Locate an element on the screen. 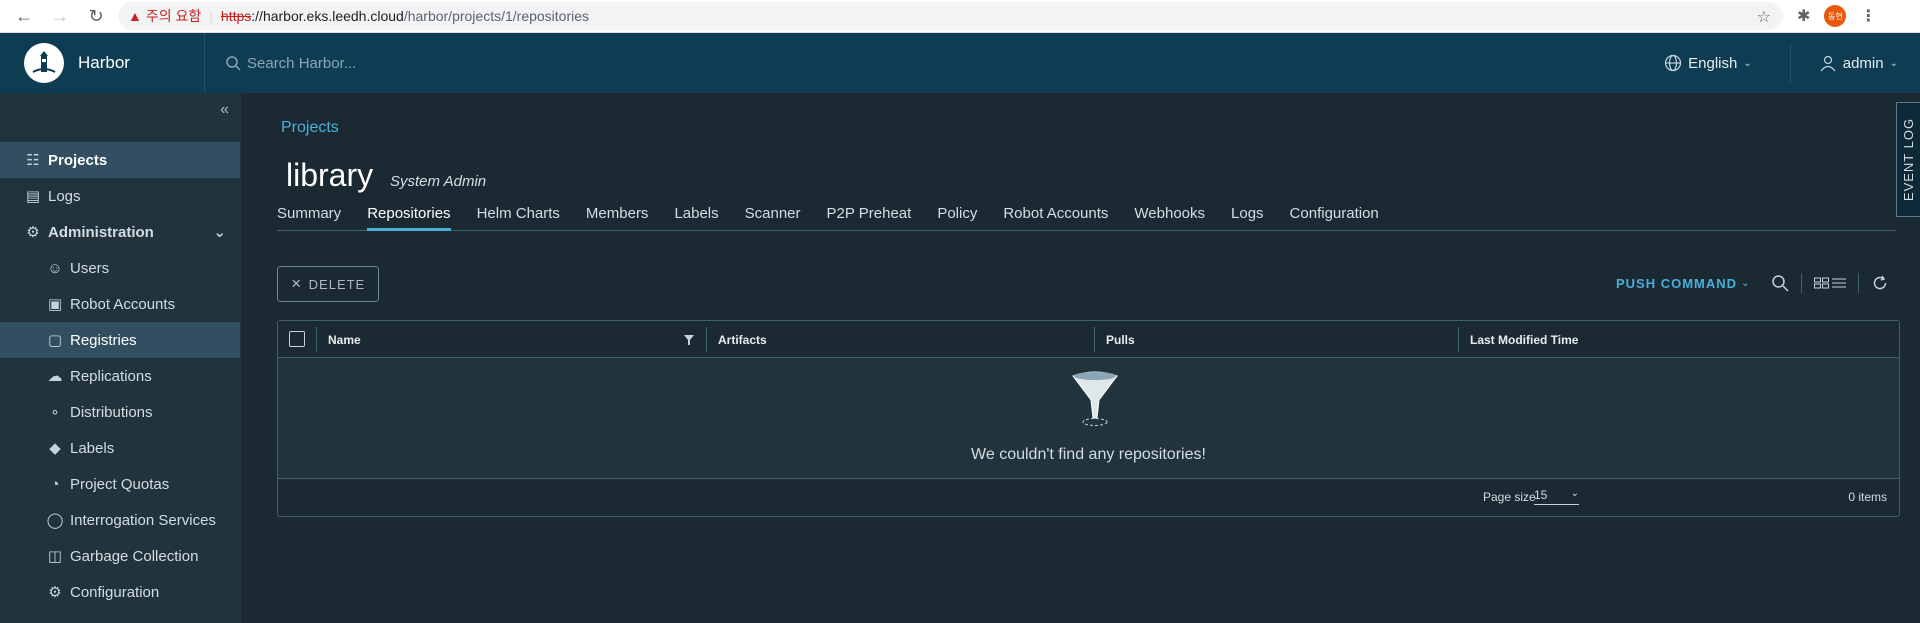  back-icon: ← is located at coordinates (24, 16).